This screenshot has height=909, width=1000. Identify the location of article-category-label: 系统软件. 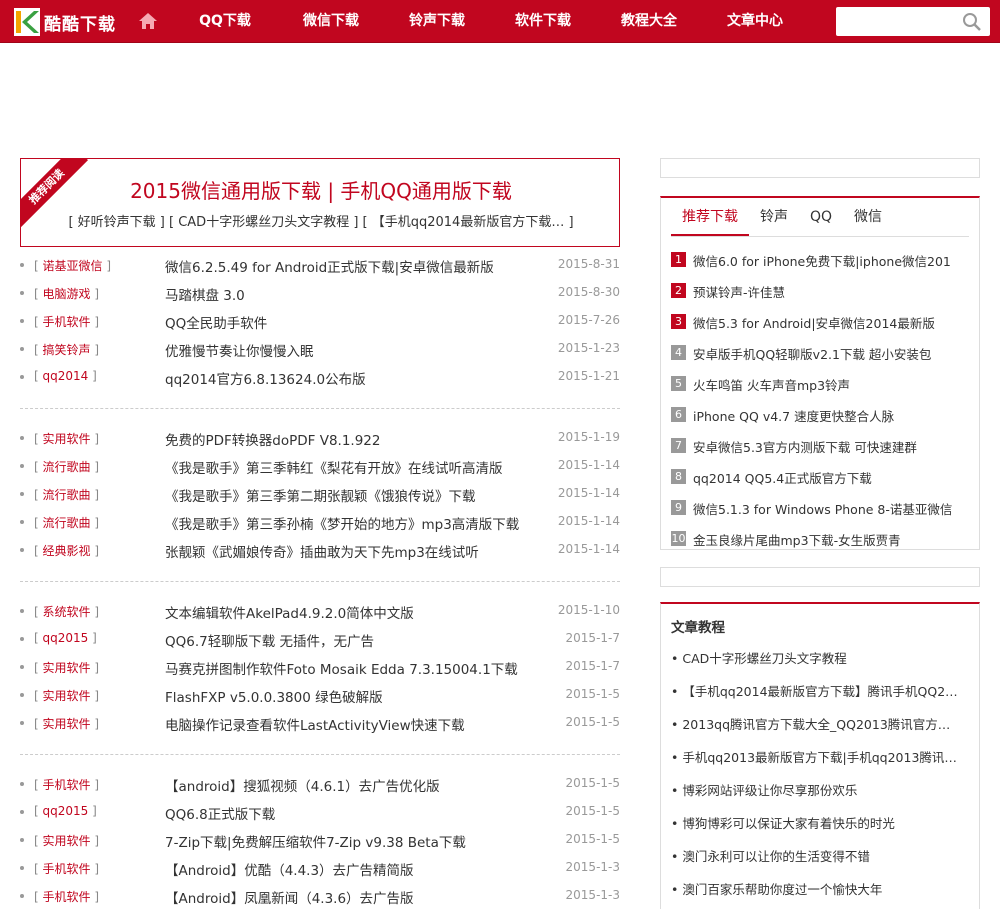
(67, 612).